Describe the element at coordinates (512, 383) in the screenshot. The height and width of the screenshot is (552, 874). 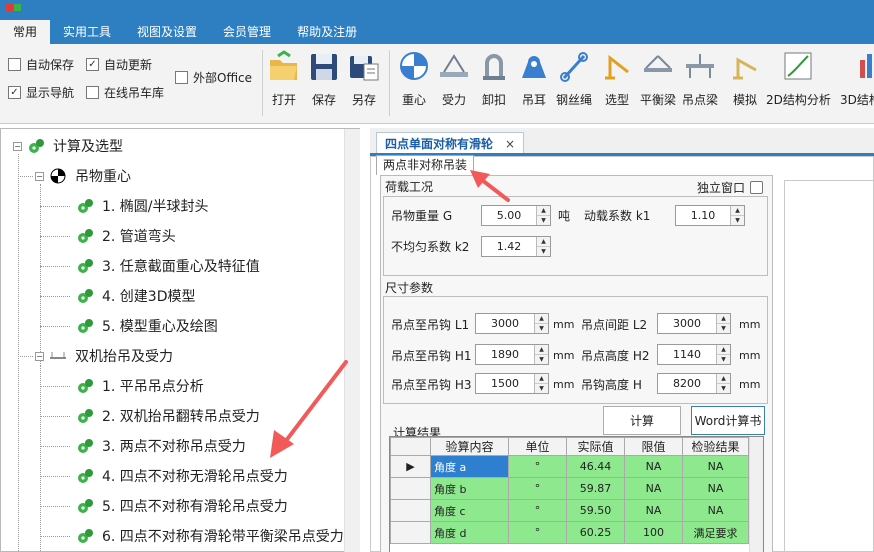
I see `h3-input: 1500 ▲ ▼` at that location.